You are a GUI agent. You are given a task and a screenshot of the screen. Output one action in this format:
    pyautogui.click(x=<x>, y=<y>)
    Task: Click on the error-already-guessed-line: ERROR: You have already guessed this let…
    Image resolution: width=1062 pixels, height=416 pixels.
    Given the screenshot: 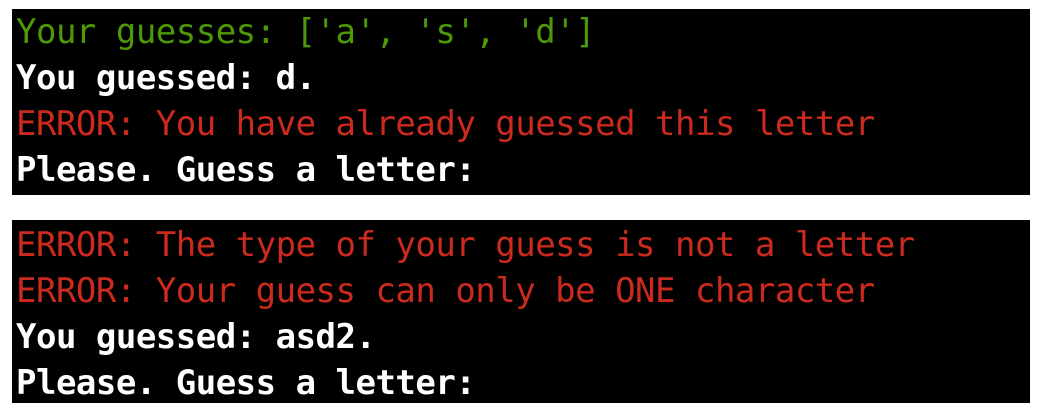 What is the action you would take?
    pyautogui.click(x=445, y=124)
    